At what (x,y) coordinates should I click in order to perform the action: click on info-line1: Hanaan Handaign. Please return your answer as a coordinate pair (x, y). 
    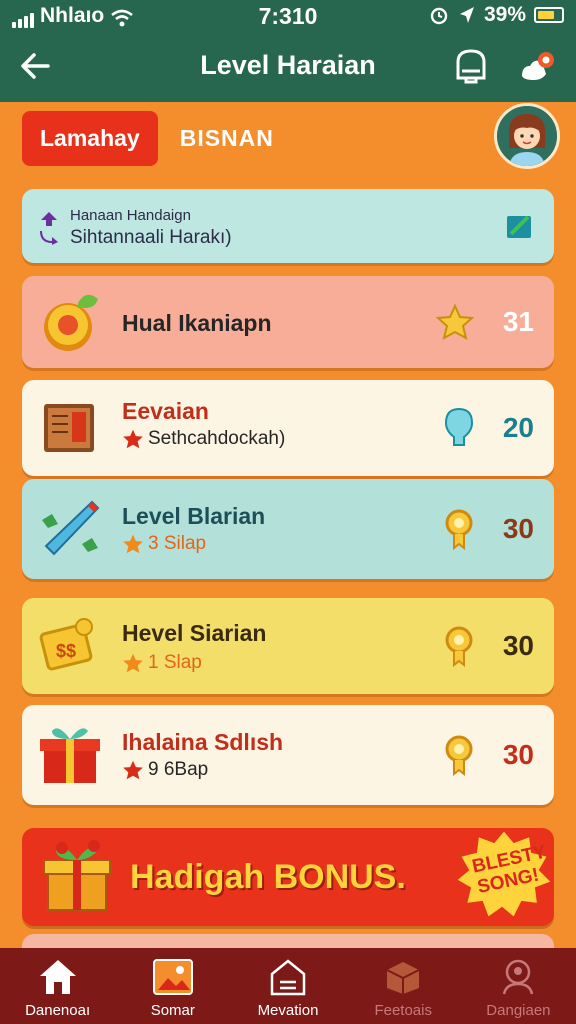
    Looking at the image, I should click on (130, 215).